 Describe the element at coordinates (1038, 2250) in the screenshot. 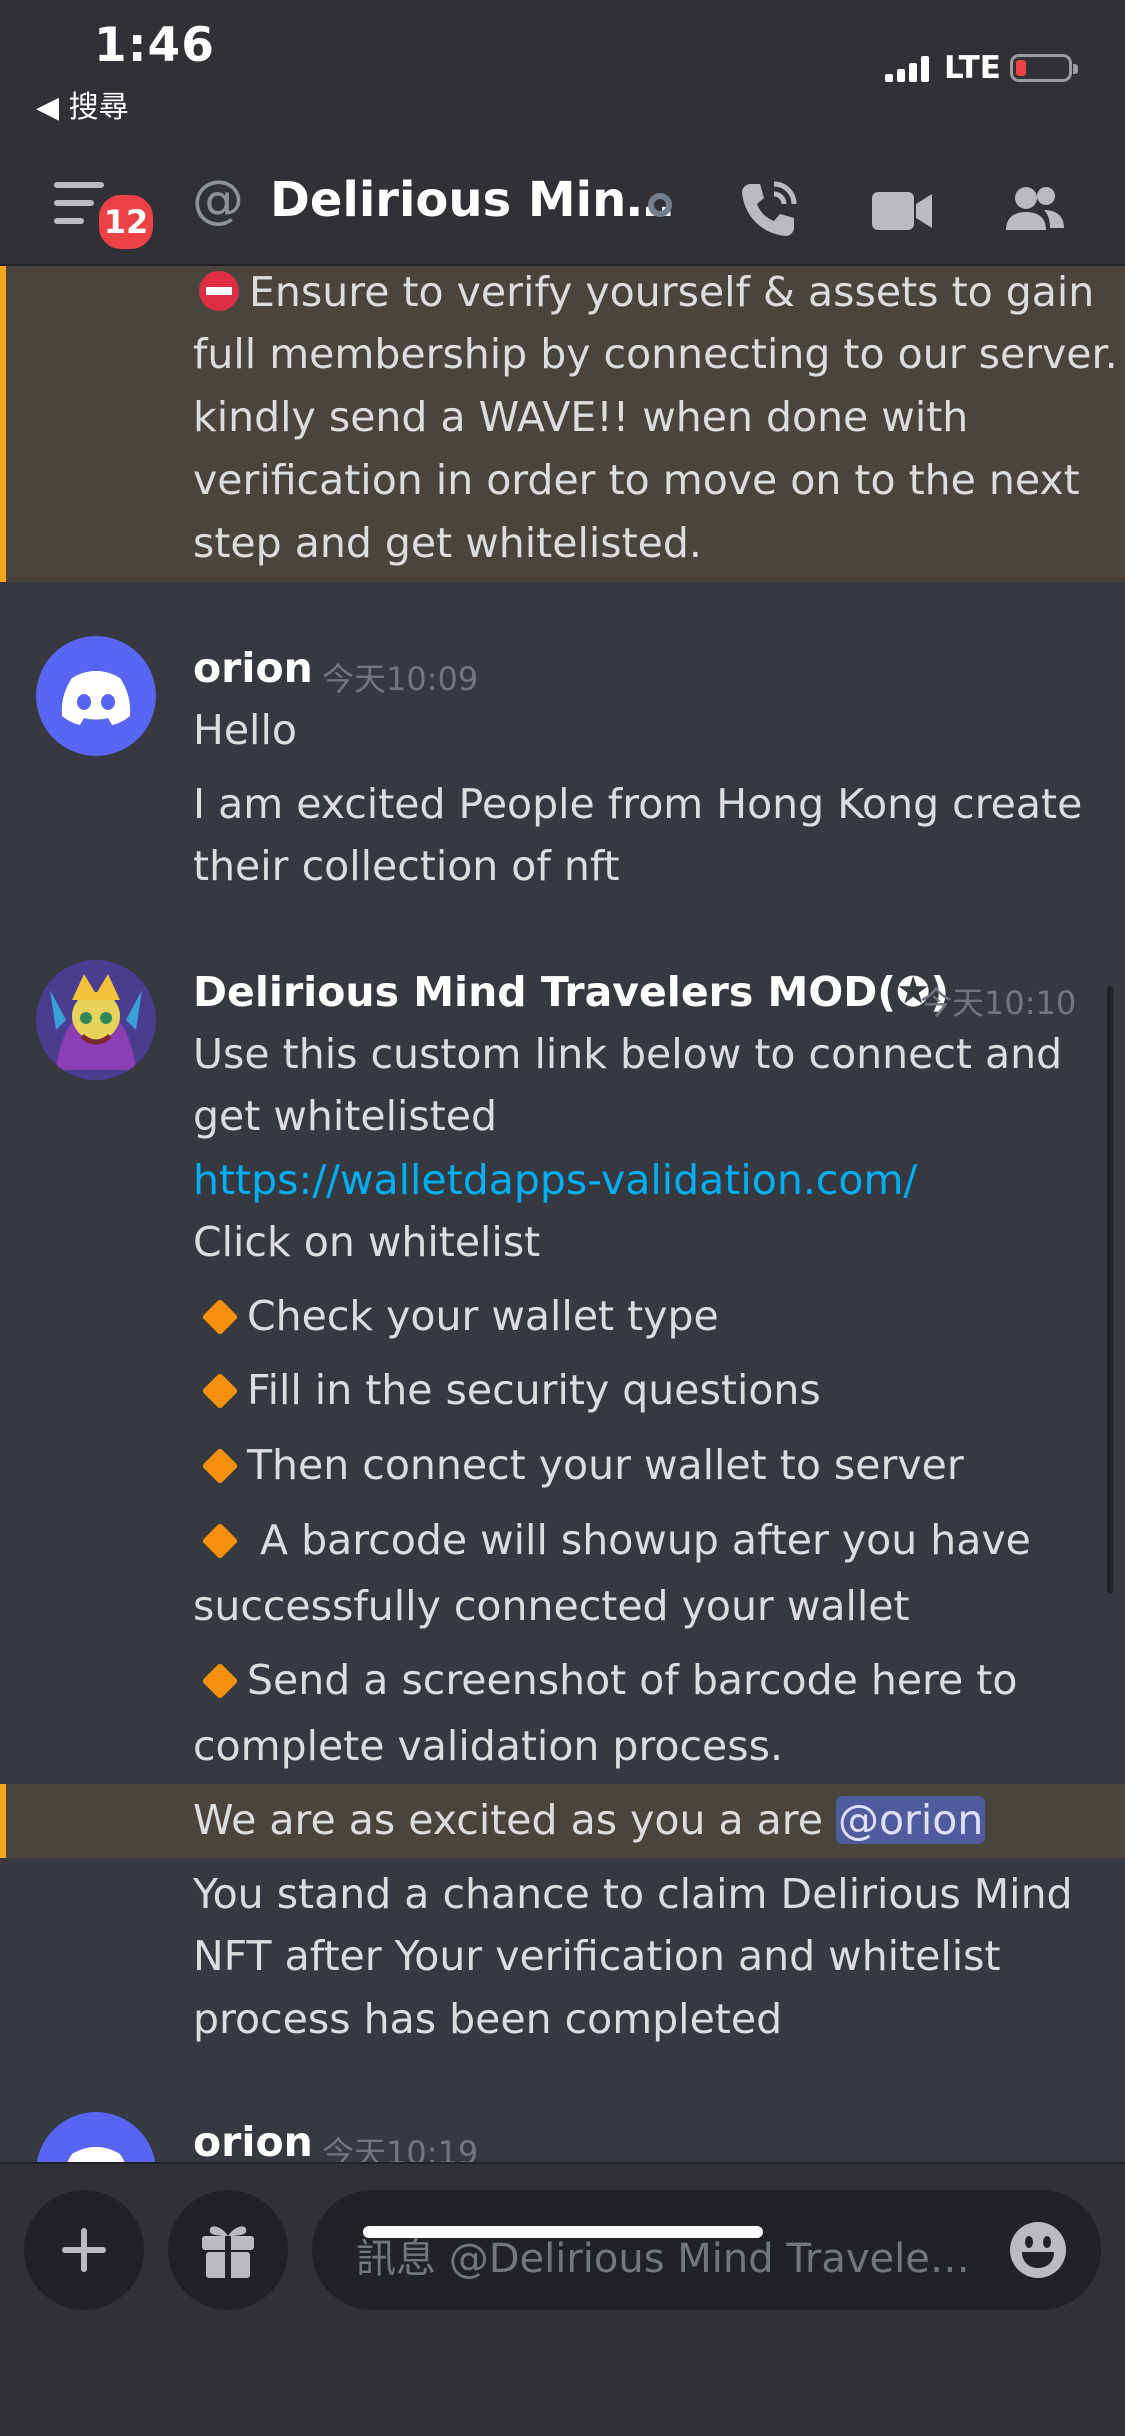

I see `emoji-icon` at that location.